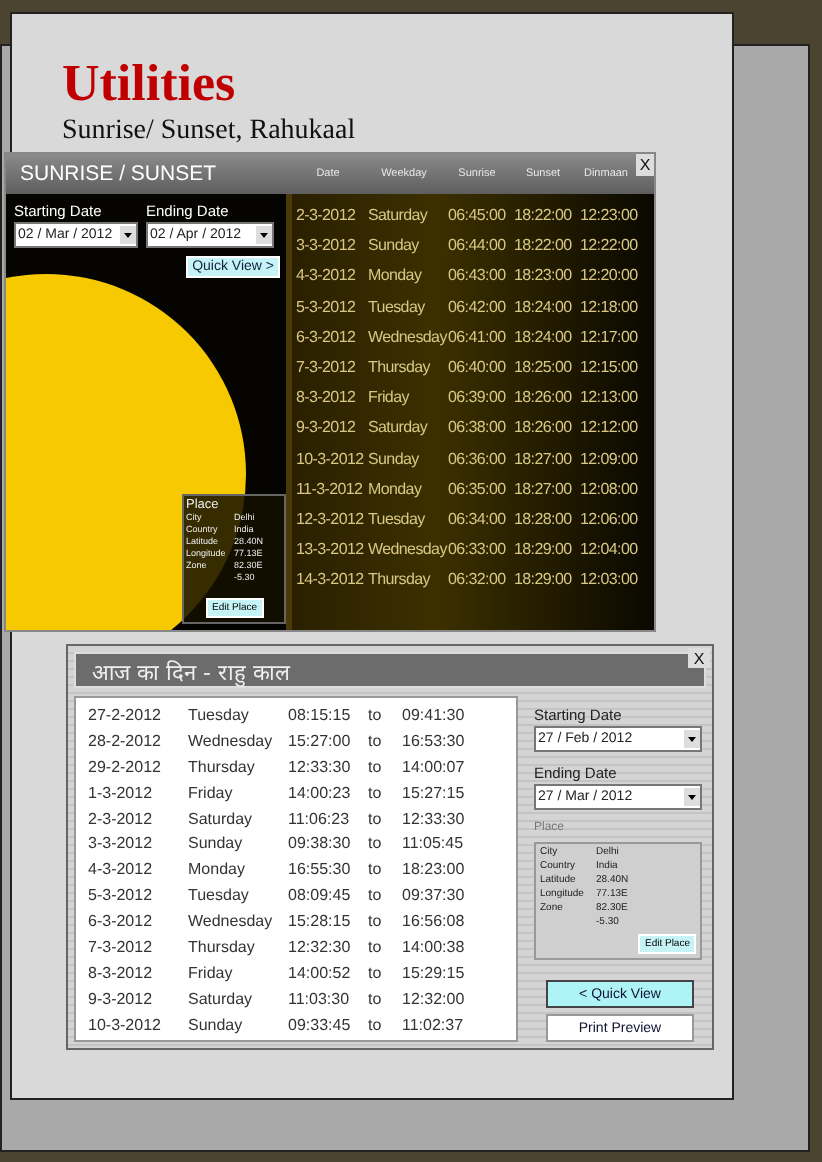  What do you see at coordinates (320, 740) in the screenshot?
I see `list-cell-text: 15:27:00` at bounding box center [320, 740].